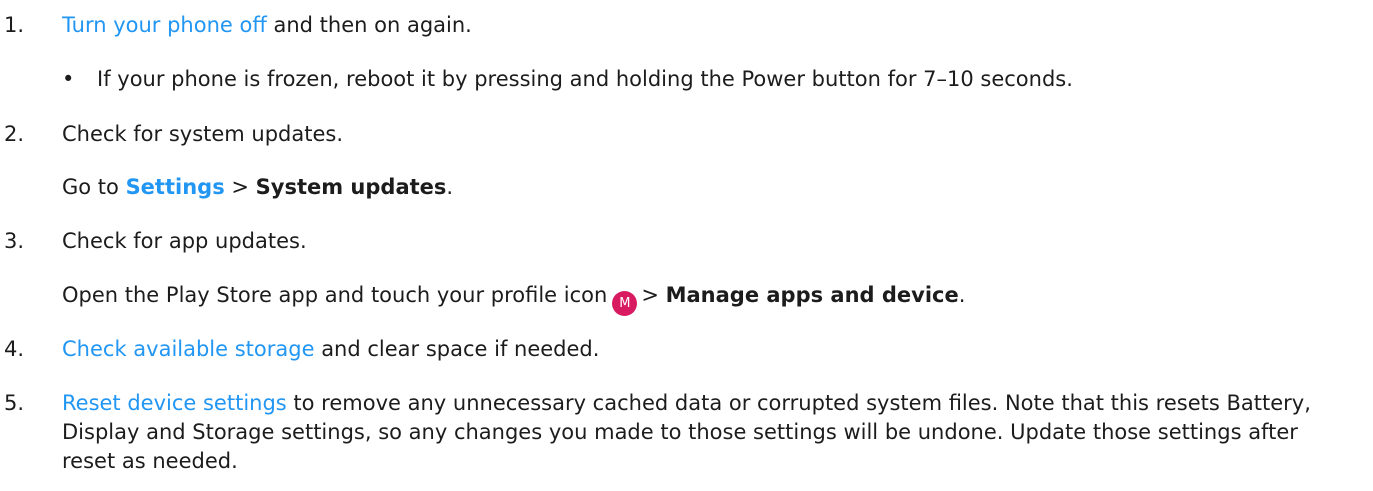 The width and height of the screenshot is (1373, 491). Describe the element at coordinates (94, 187) in the screenshot. I see `detail-prefix: Go to` at that location.